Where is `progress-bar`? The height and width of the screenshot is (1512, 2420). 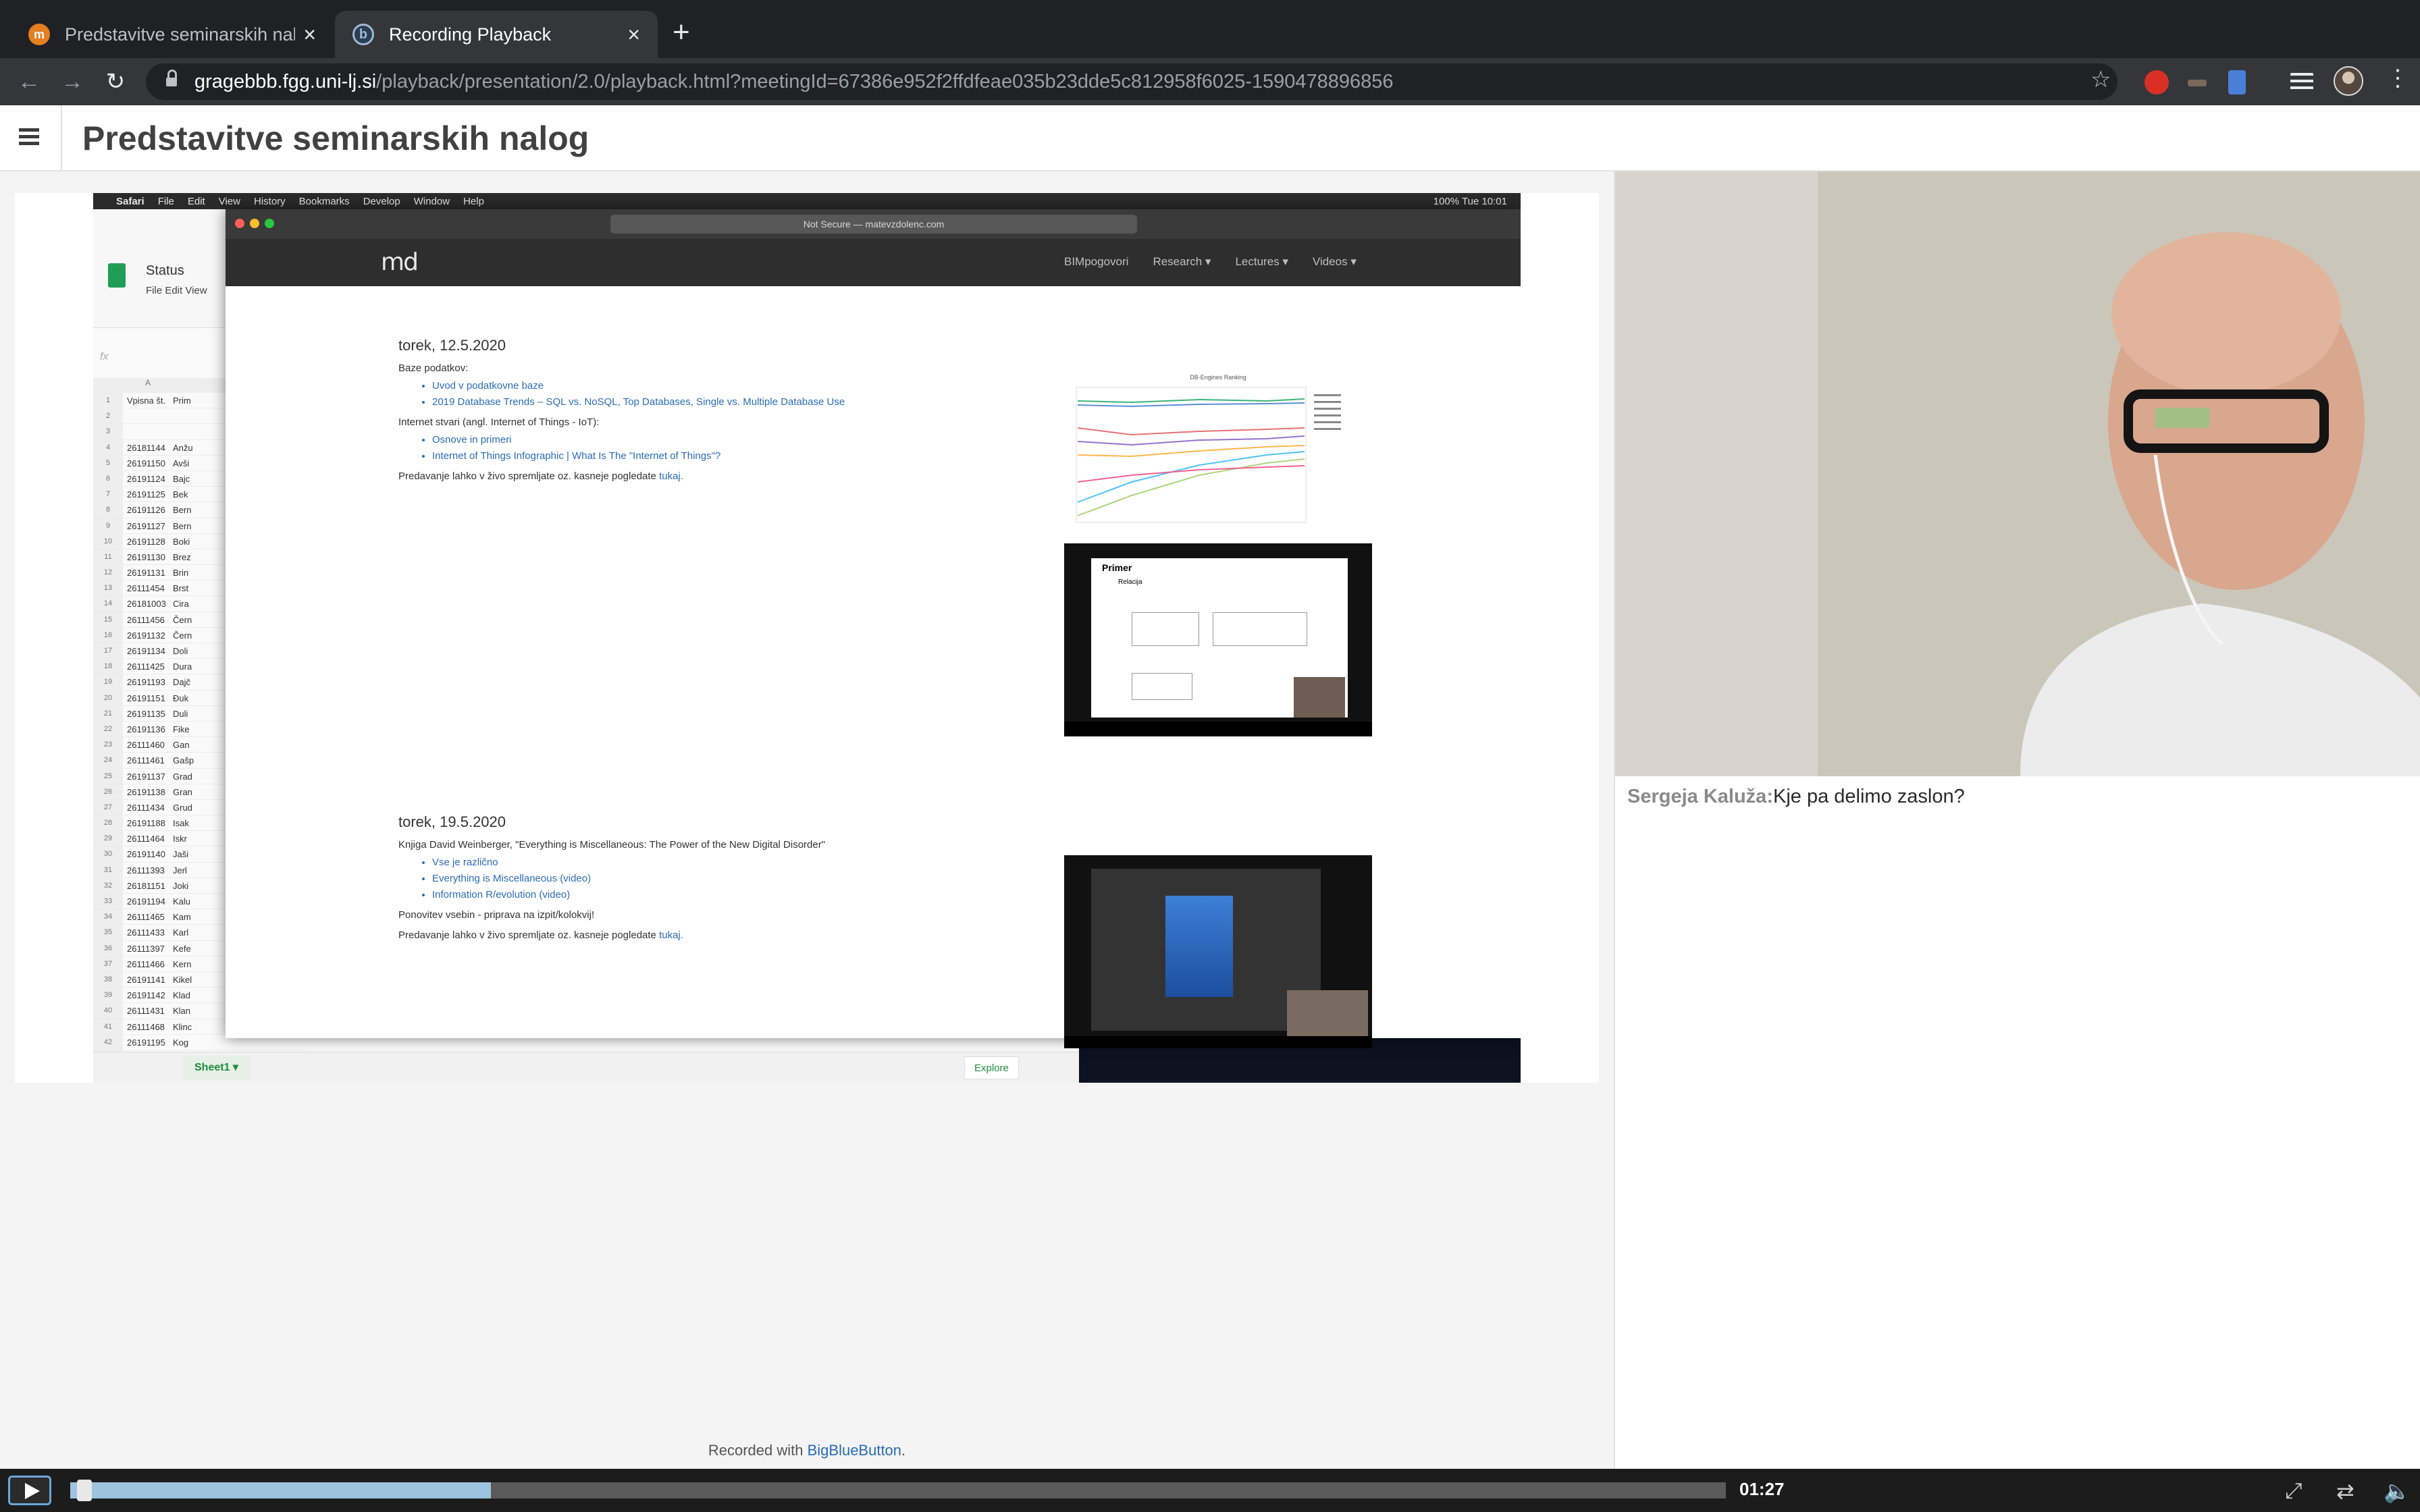 progress-bar is located at coordinates (898, 1490).